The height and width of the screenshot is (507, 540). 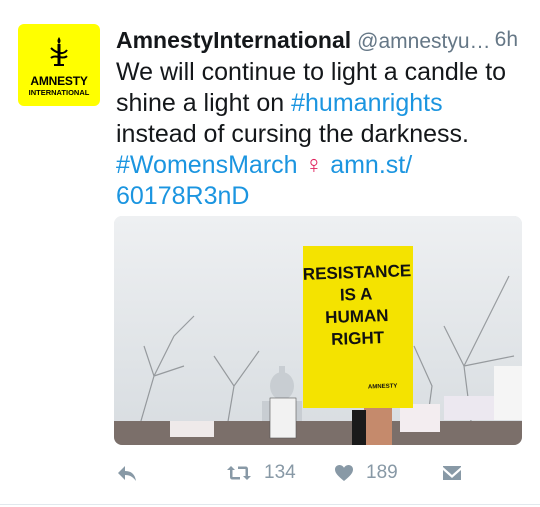 What do you see at coordinates (59, 81) in the screenshot?
I see `avatar-brand-line1: AMNESTY` at bounding box center [59, 81].